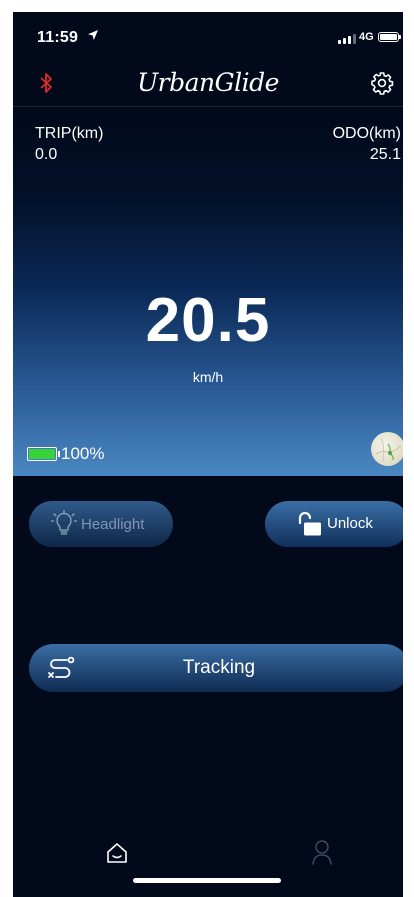  What do you see at coordinates (208, 320) in the screenshot?
I see `speed-value: 20.5` at bounding box center [208, 320].